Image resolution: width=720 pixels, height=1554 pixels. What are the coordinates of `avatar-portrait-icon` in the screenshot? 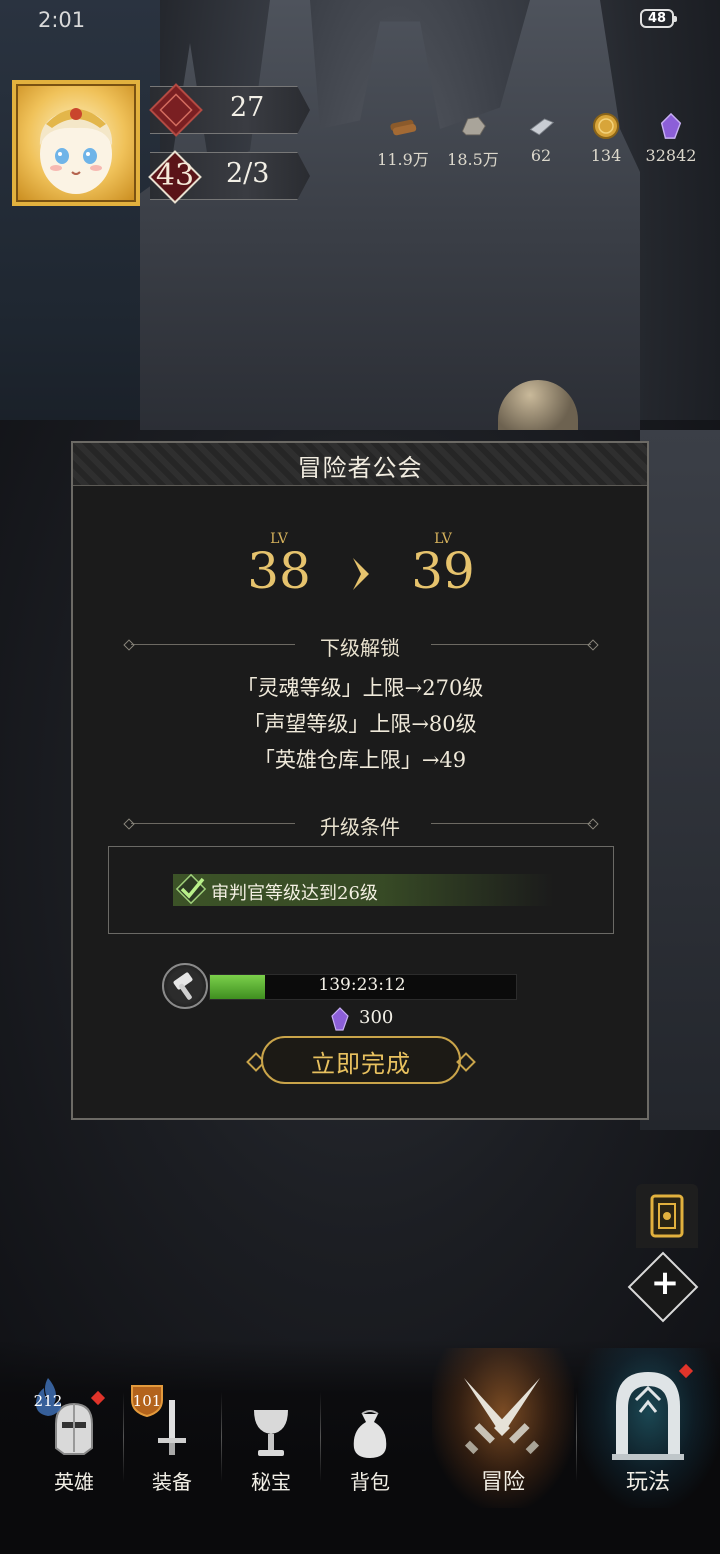 It's located at (76, 151).